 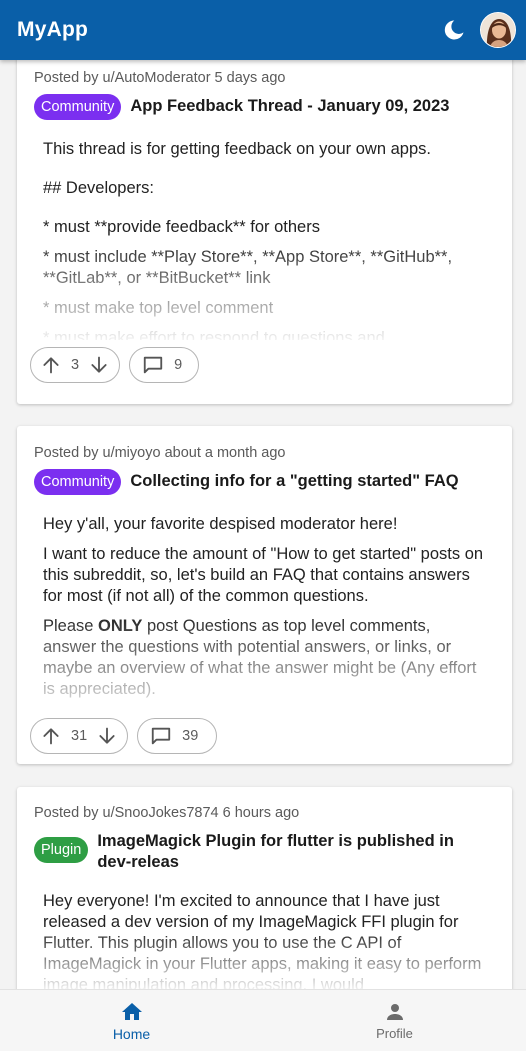 I want to click on post-flair: Plugin, so click(x=61, y=850).